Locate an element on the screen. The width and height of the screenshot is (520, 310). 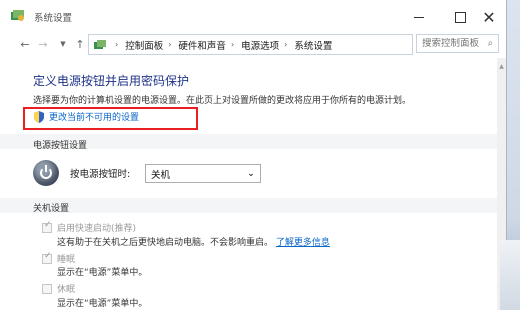
close-button: ✕ is located at coordinates (489, 17).